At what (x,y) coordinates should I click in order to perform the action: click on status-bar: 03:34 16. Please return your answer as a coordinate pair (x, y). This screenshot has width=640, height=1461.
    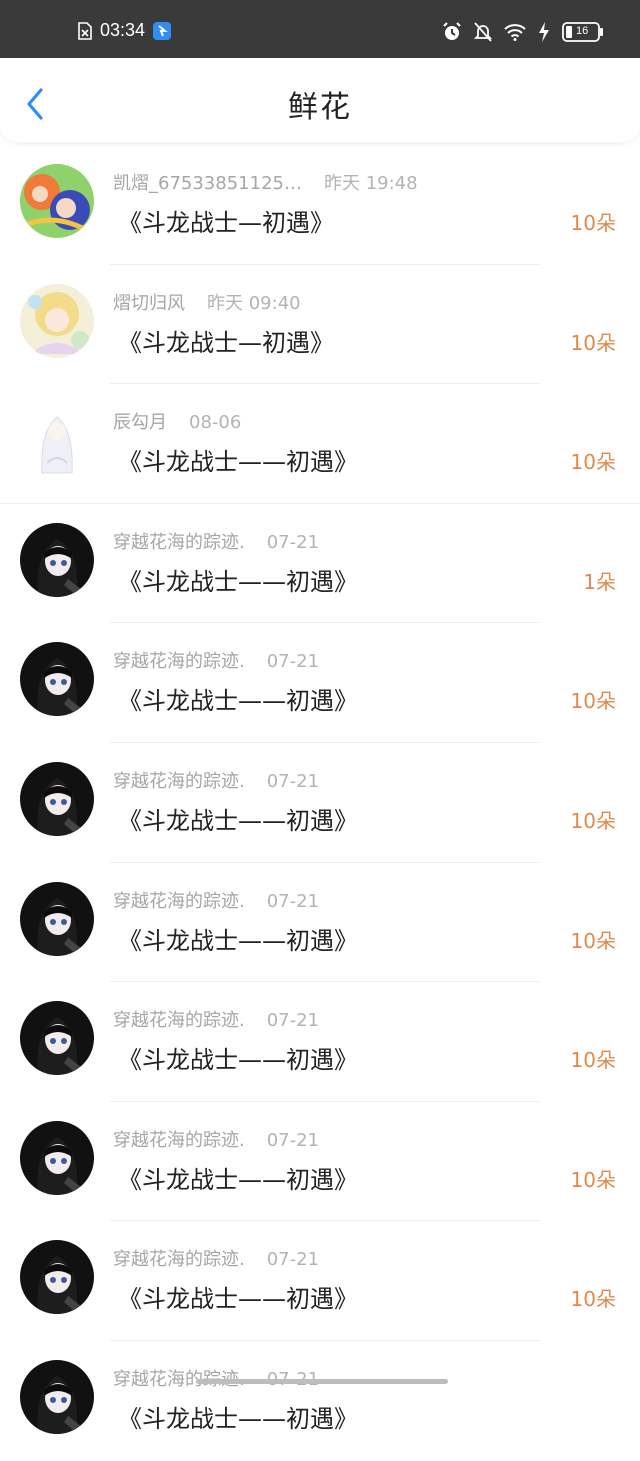
    Looking at the image, I should click on (320, 29).